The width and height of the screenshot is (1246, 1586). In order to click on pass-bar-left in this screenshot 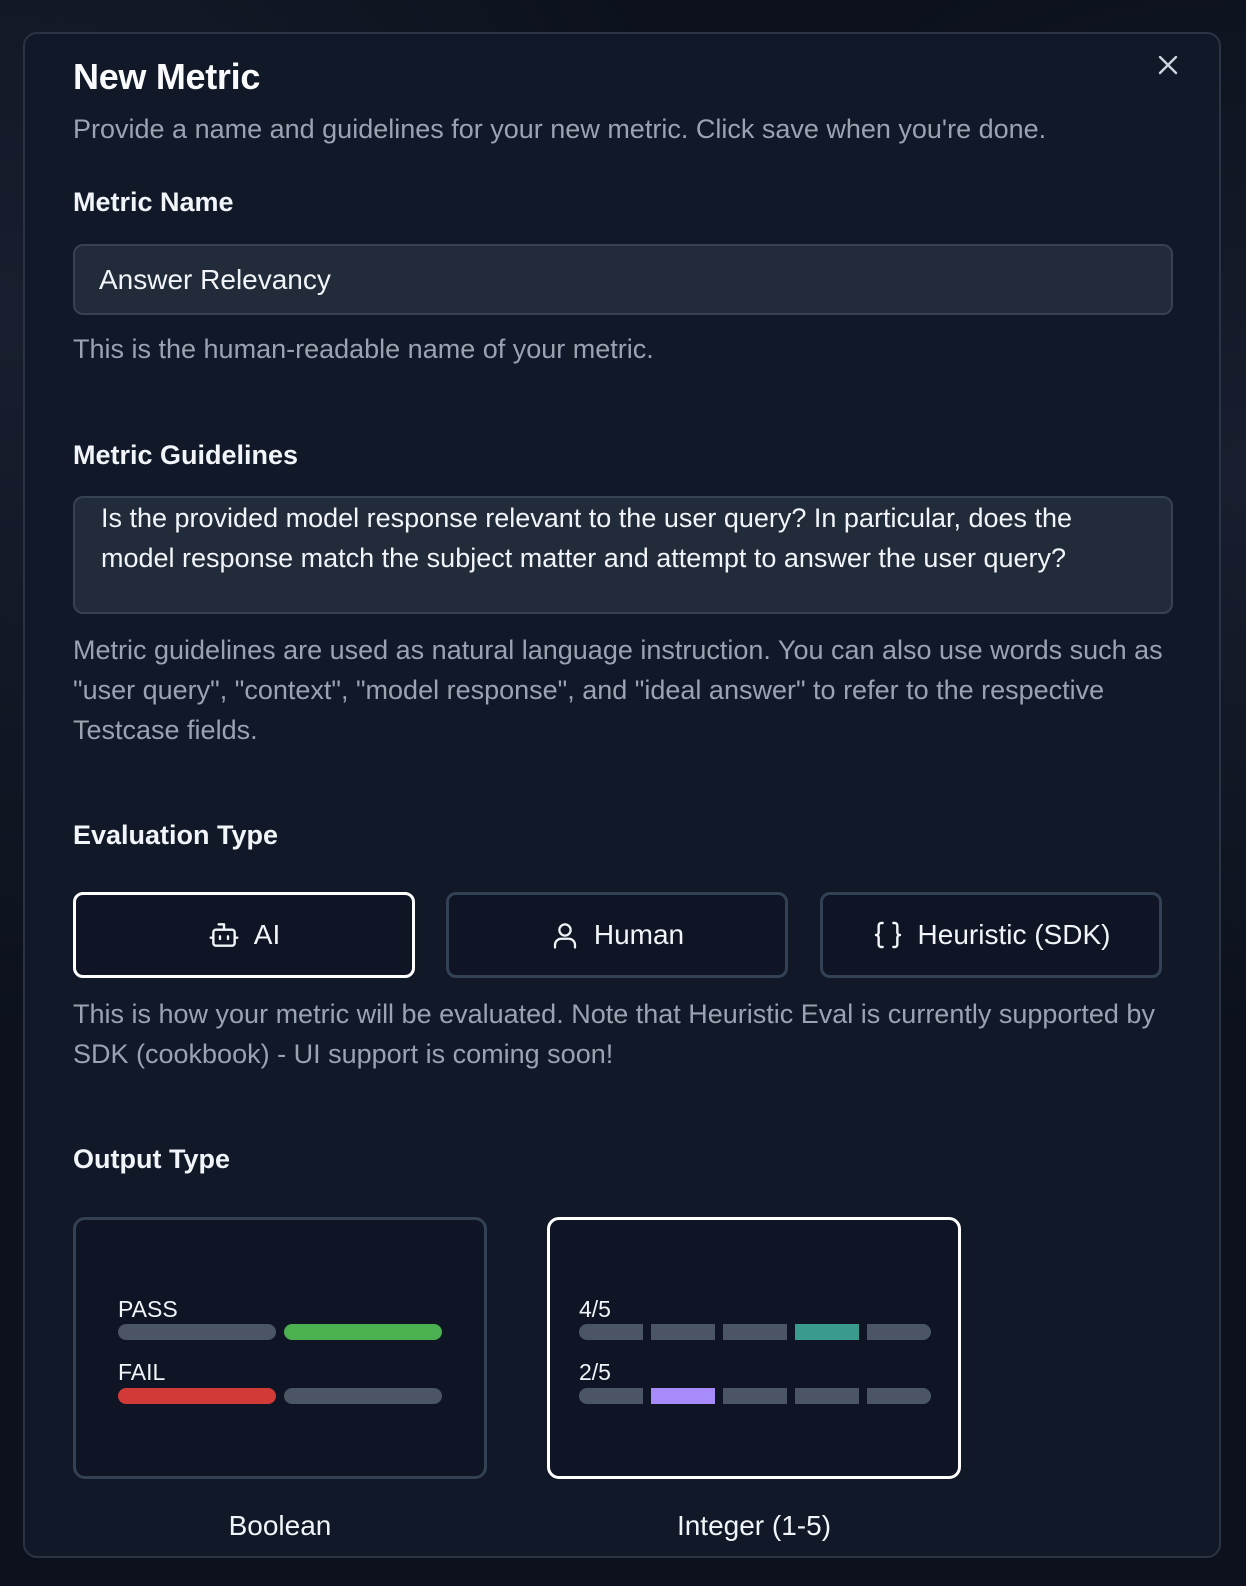, I will do `click(197, 1332)`.